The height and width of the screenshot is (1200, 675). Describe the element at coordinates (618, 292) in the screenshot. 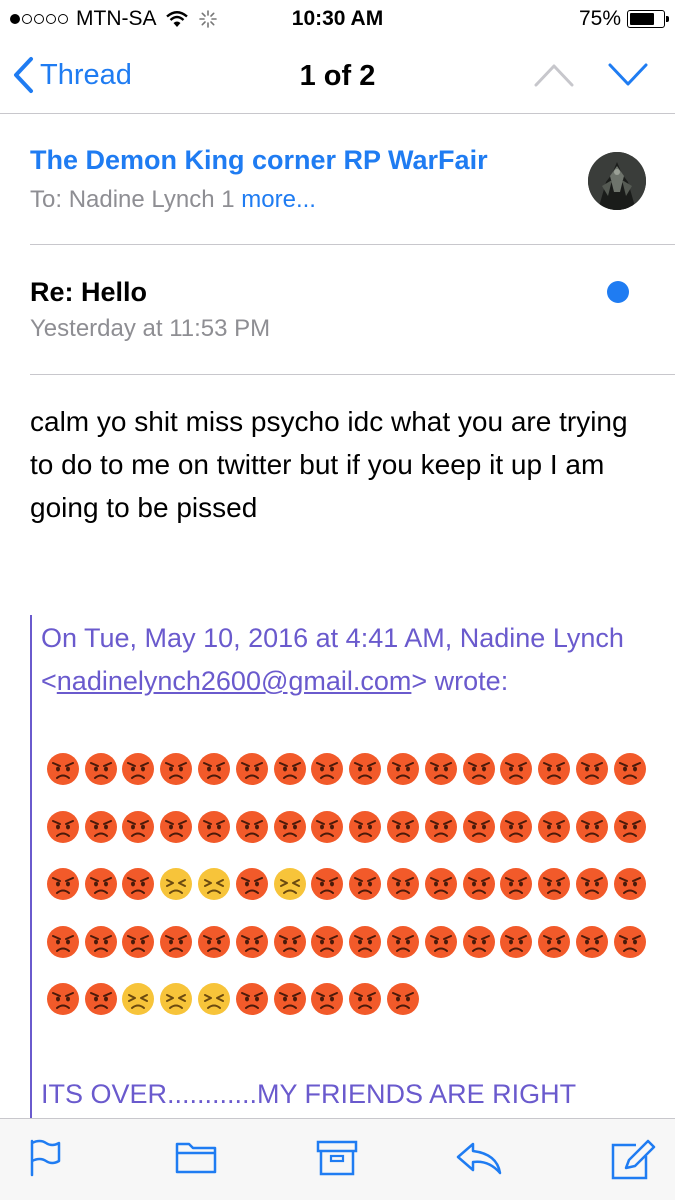

I see `unread-dot-icon` at that location.